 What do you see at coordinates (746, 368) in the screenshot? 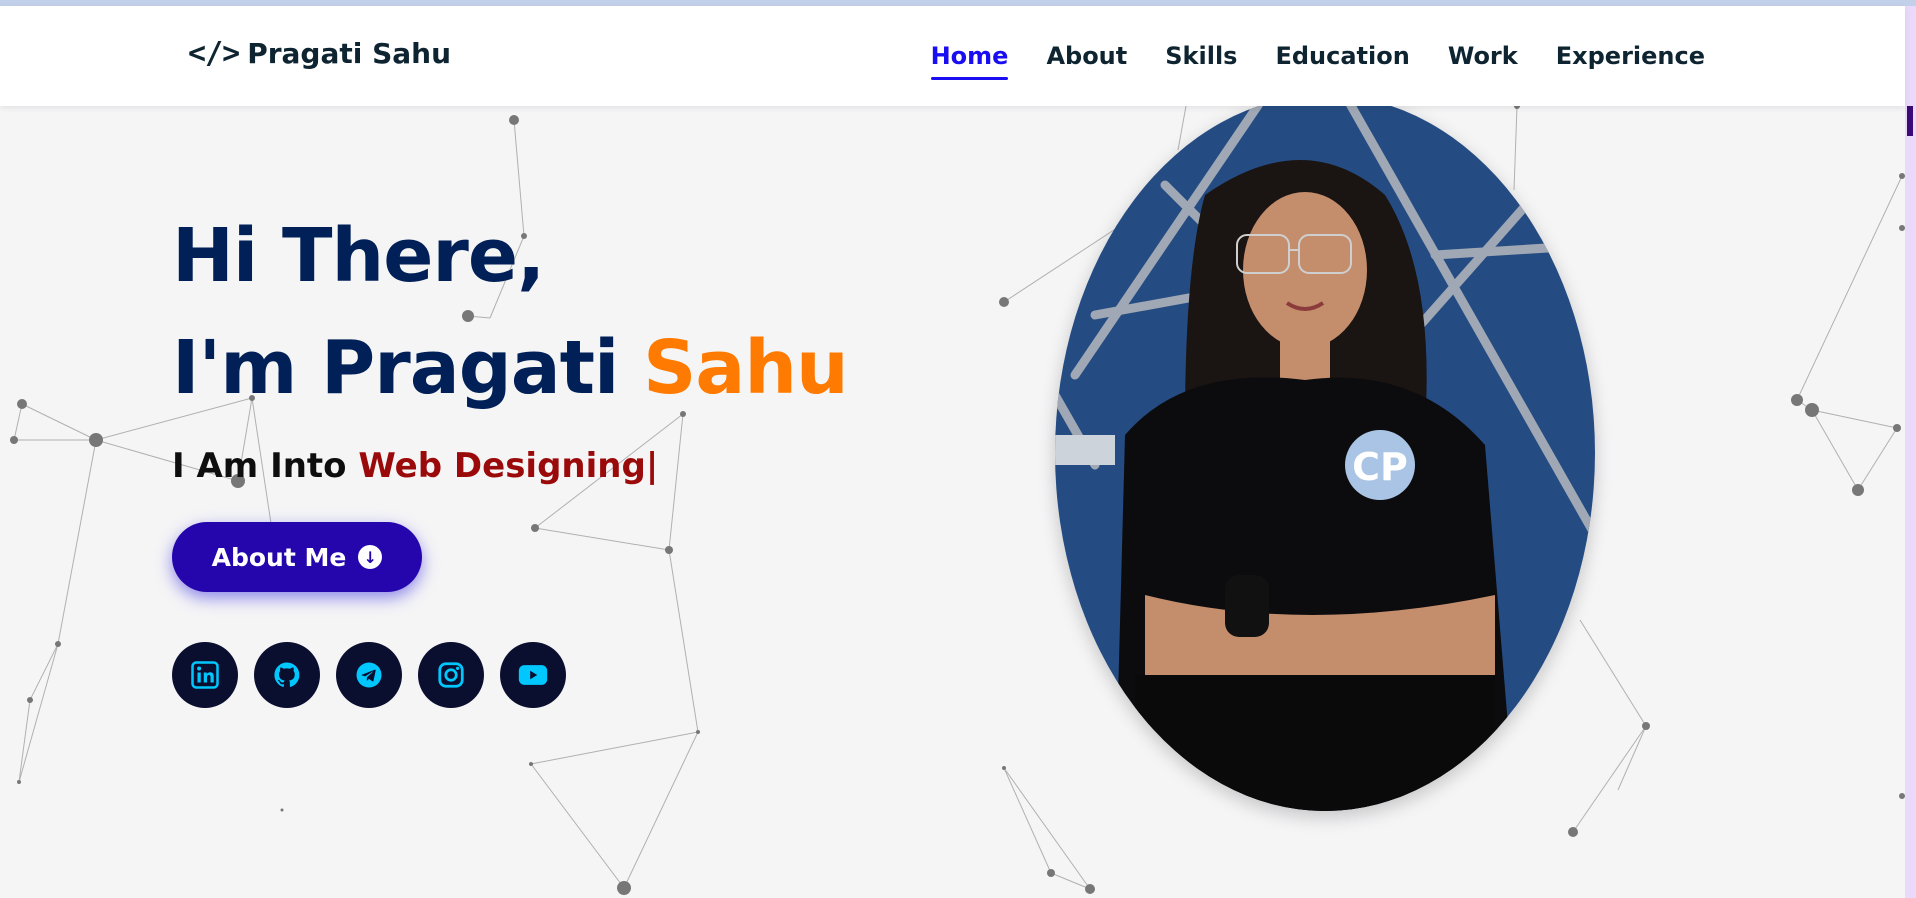
I see `hero-intro-highlight: Sahu` at bounding box center [746, 368].